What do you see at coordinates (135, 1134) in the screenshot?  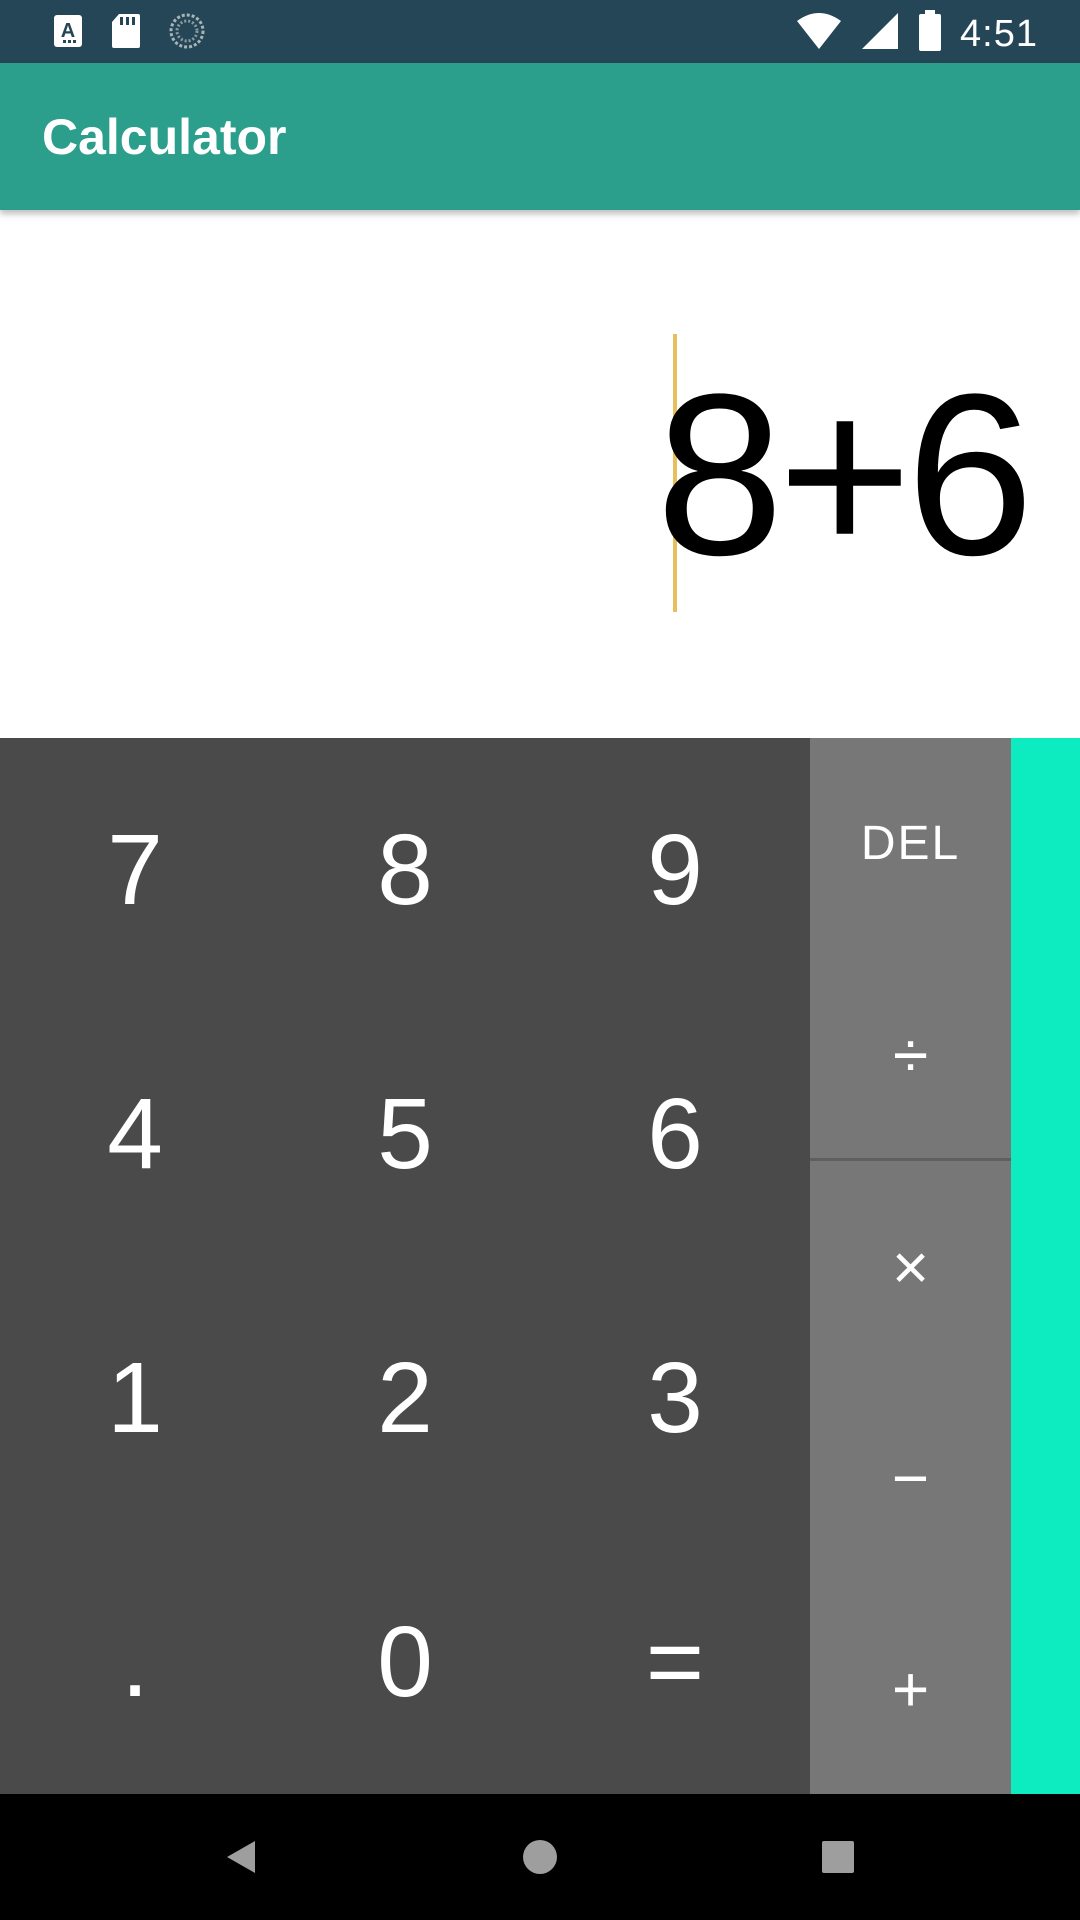 I see `digit-4-button: 4` at bounding box center [135, 1134].